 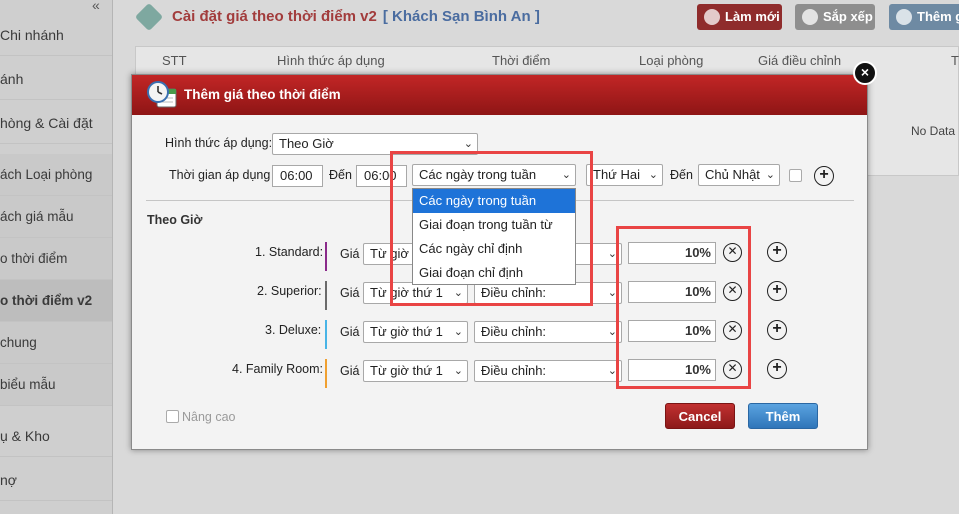 I want to click on room-name-standard: 1. Standard:, so click(x=289, y=252).